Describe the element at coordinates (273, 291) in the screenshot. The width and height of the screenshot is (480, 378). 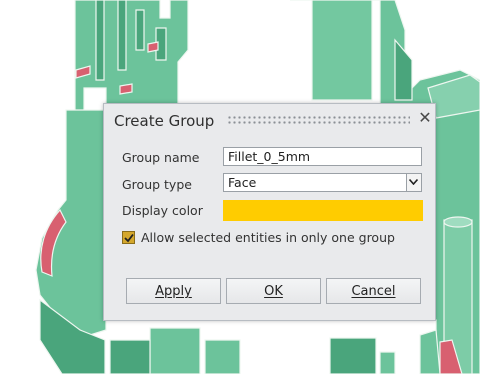
I see `ok-button: OK` at that location.